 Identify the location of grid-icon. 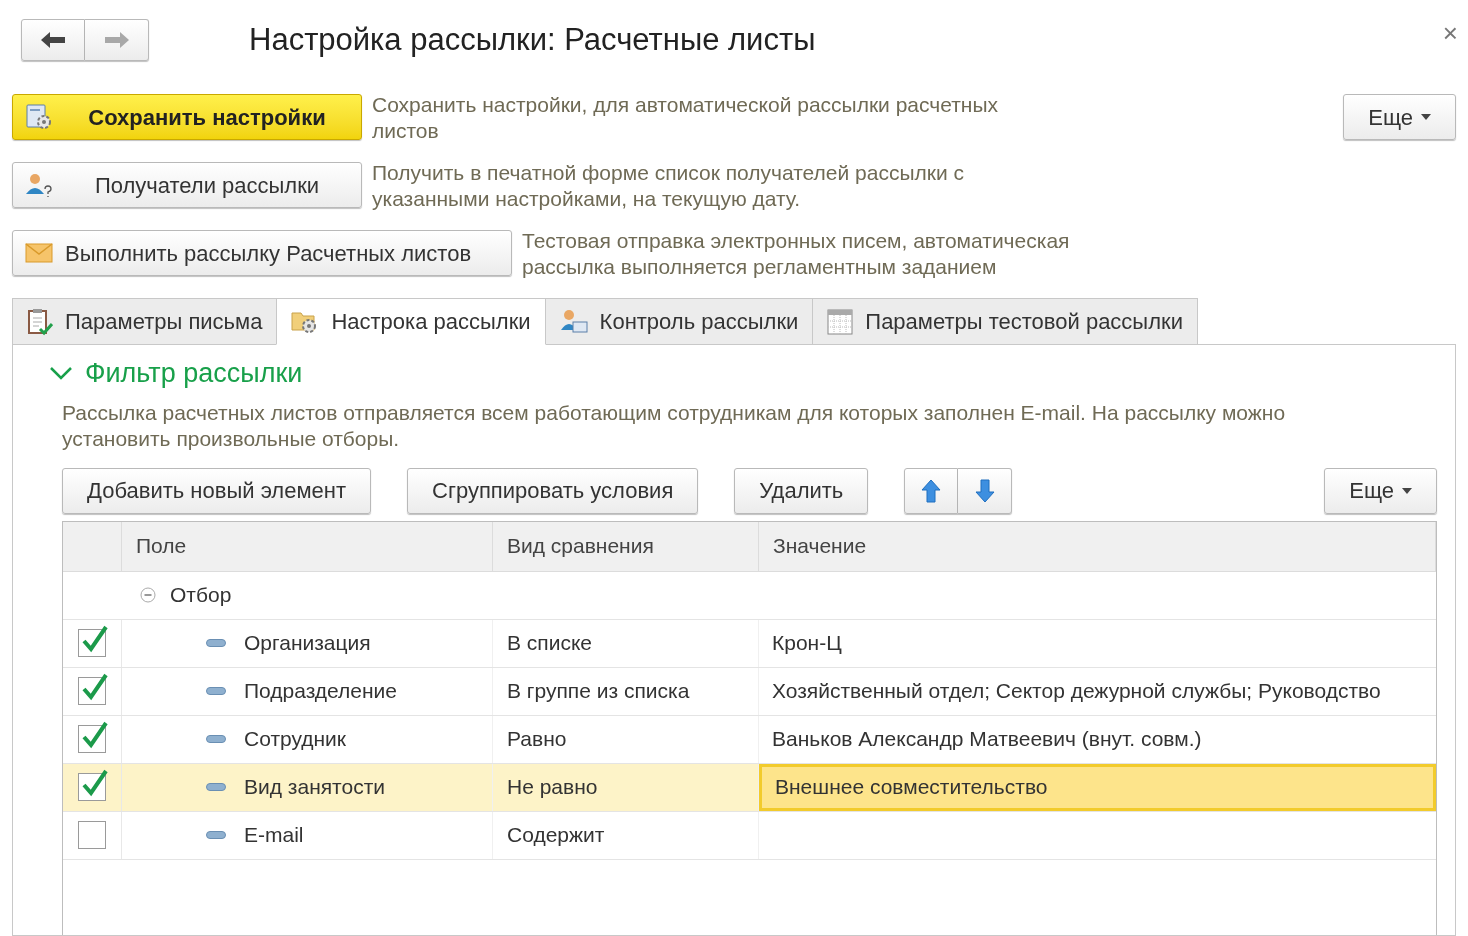
(840, 321).